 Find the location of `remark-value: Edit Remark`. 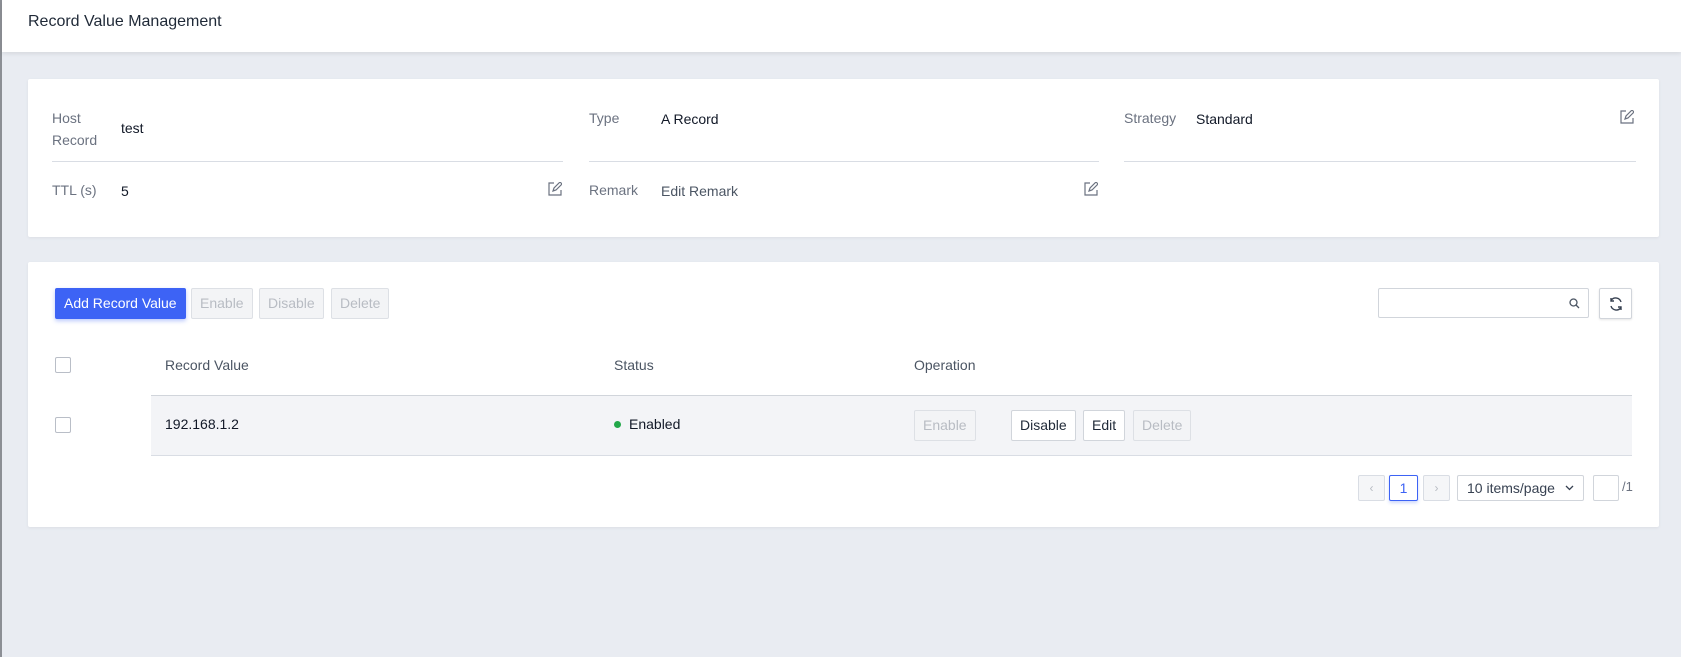

remark-value: Edit Remark is located at coordinates (700, 191).